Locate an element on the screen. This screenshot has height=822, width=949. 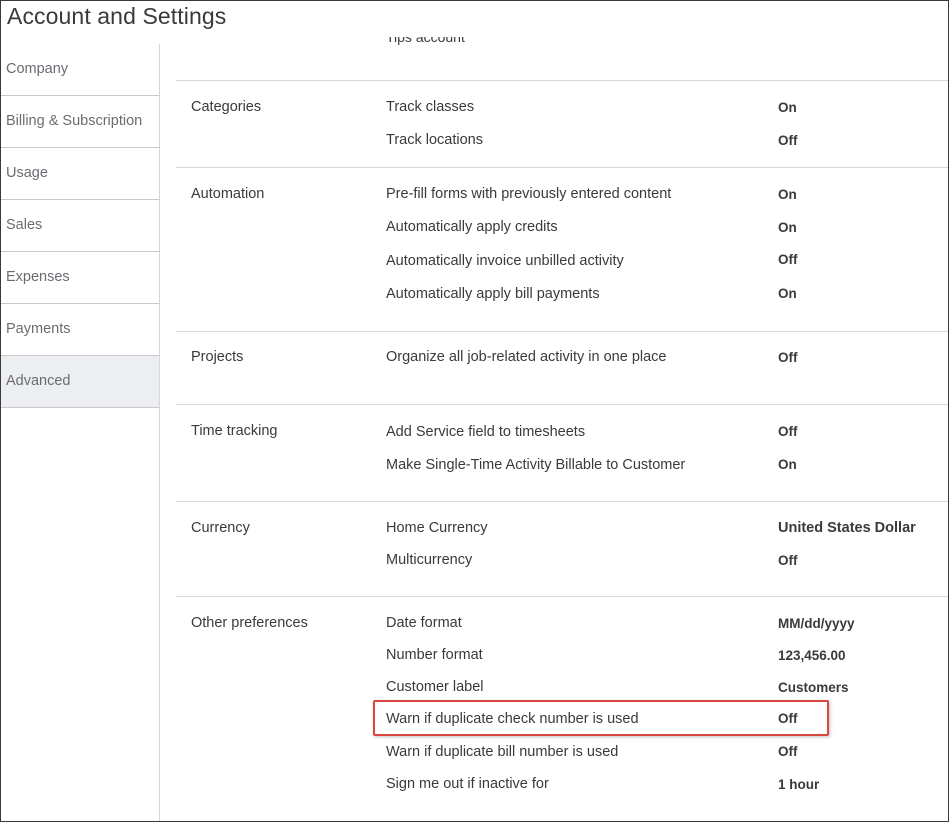
setting-label-warn-duplicate-bill: Warn if duplicate bill number is used is located at coordinates (502, 752).